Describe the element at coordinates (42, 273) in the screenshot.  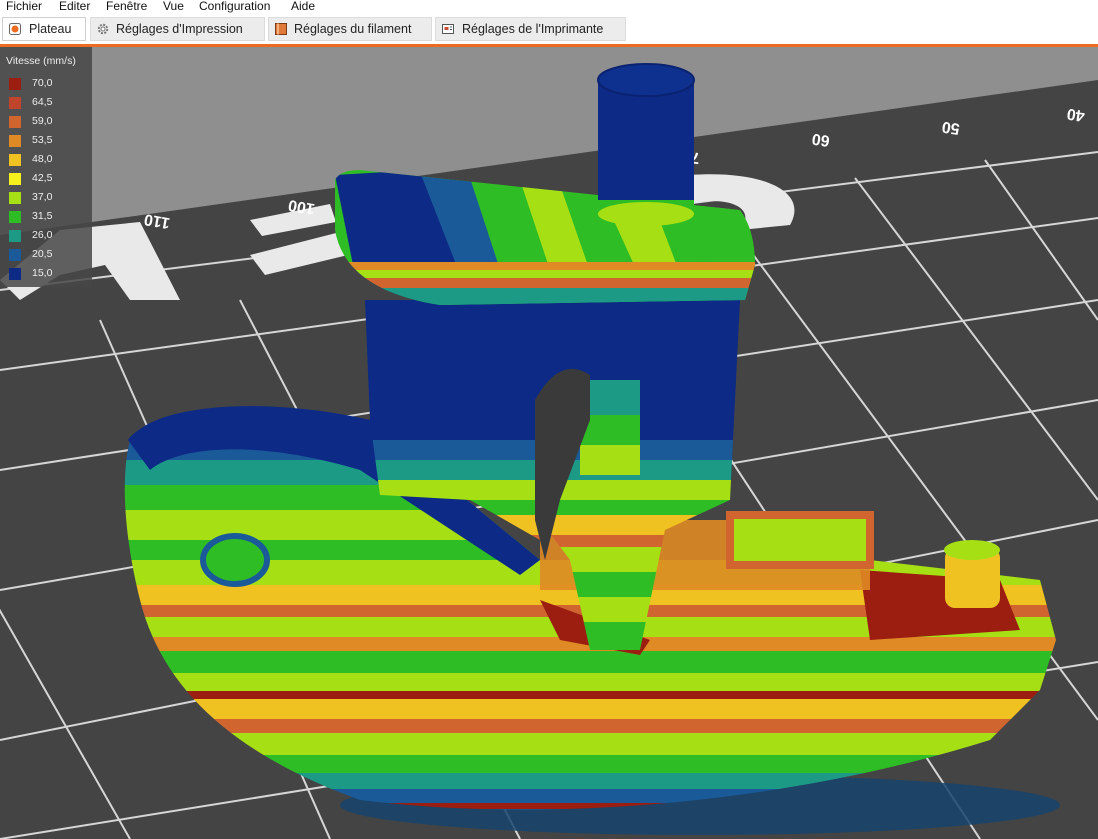
I see `legend-value: 15,0` at that location.